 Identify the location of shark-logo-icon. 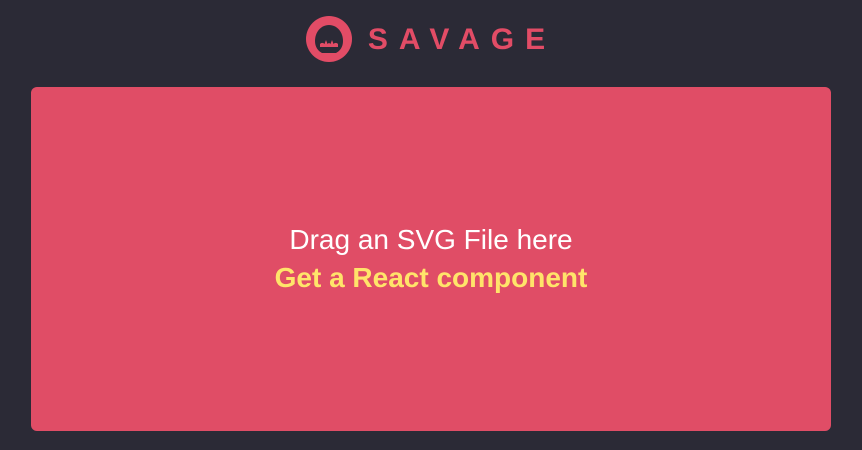
(328, 39).